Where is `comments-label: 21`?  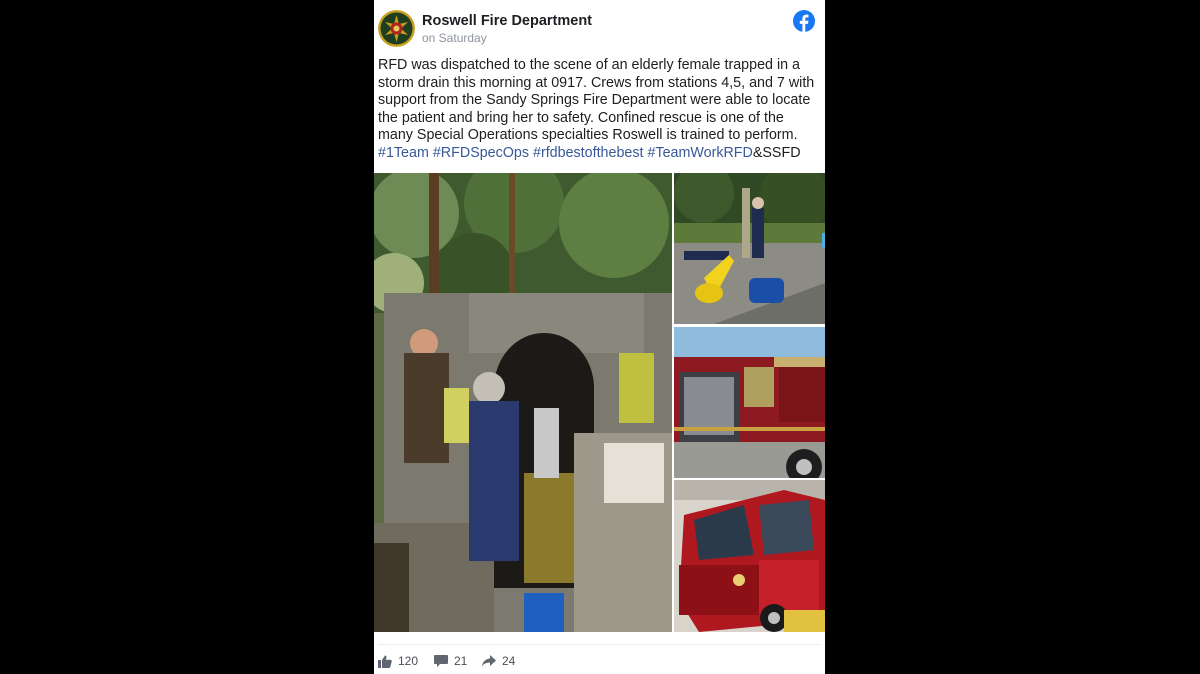 comments-label: 21 is located at coordinates (461, 661).